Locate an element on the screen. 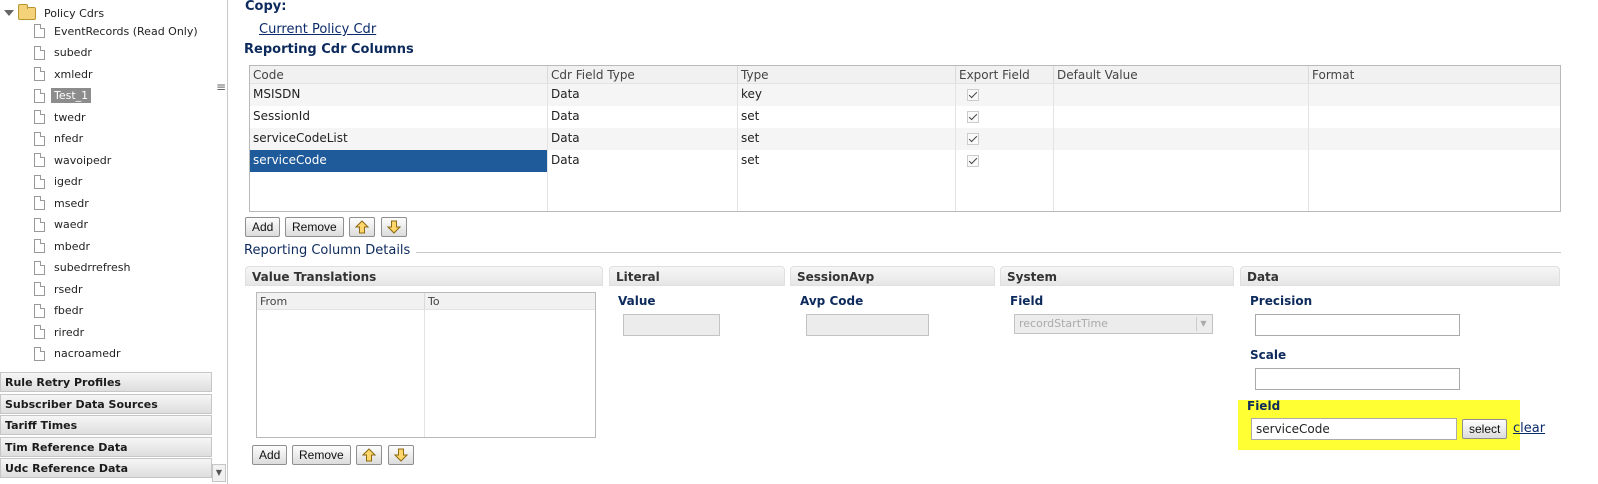 This screenshot has height=484, width=1598. translation-move-up-button is located at coordinates (369, 455).